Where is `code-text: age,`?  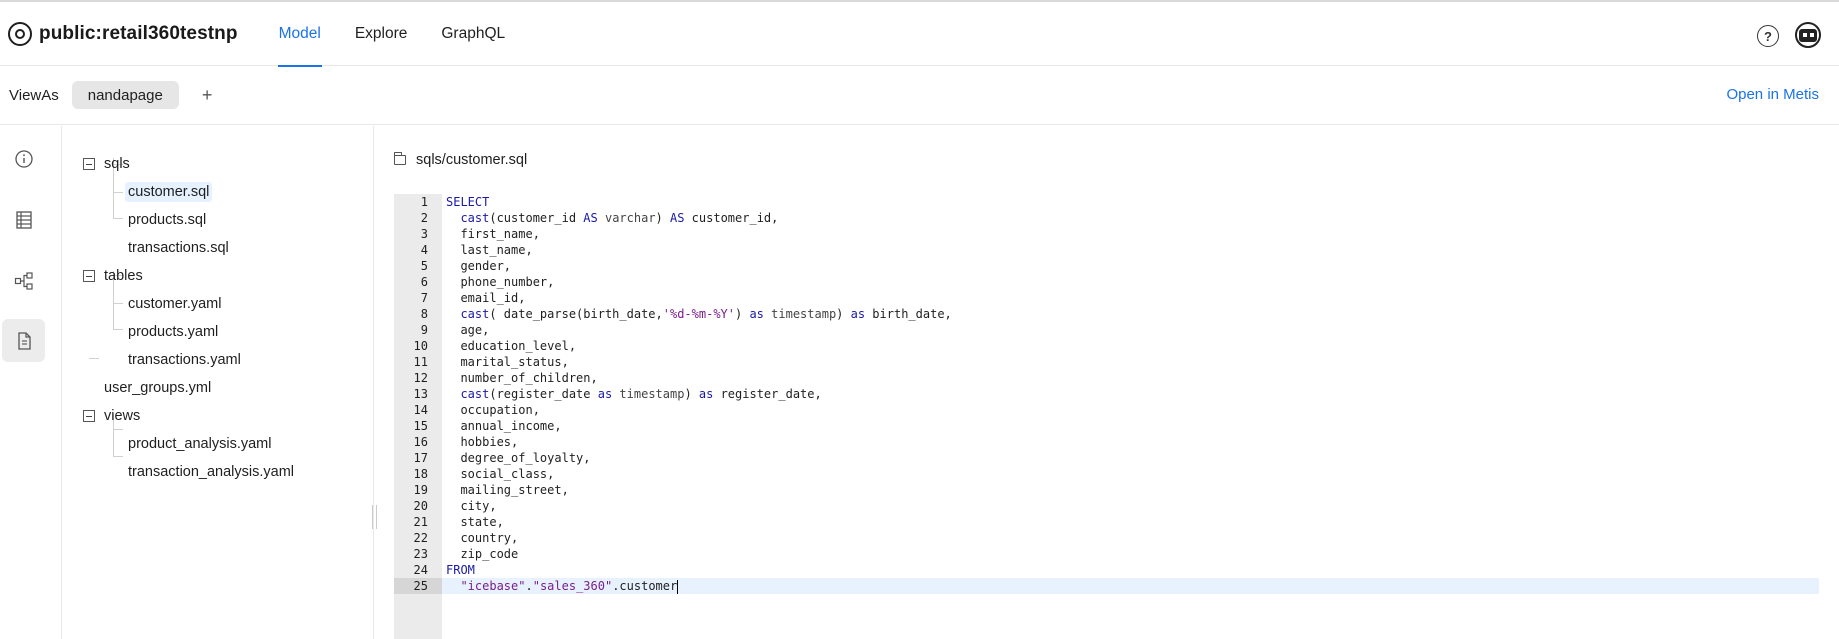
code-text: age, is located at coordinates (468, 330).